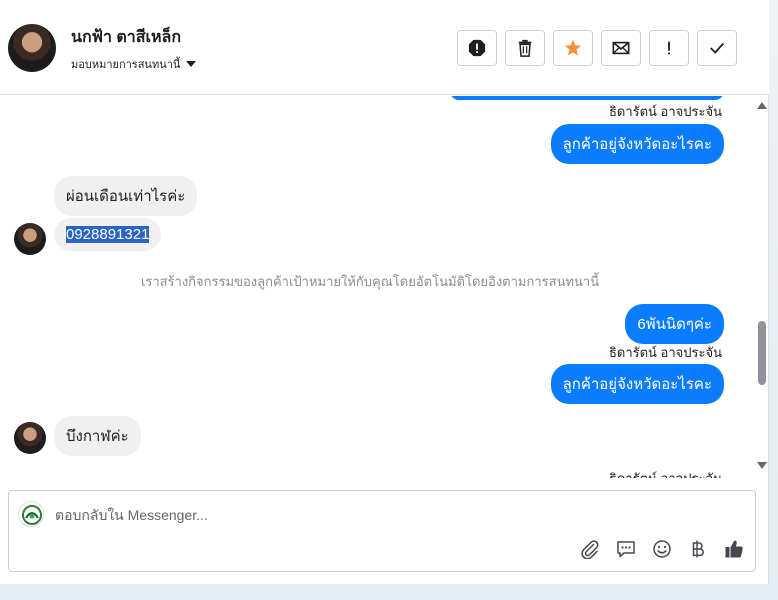 The width and height of the screenshot is (778, 600). I want to click on mark-spam-button, so click(477, 48).